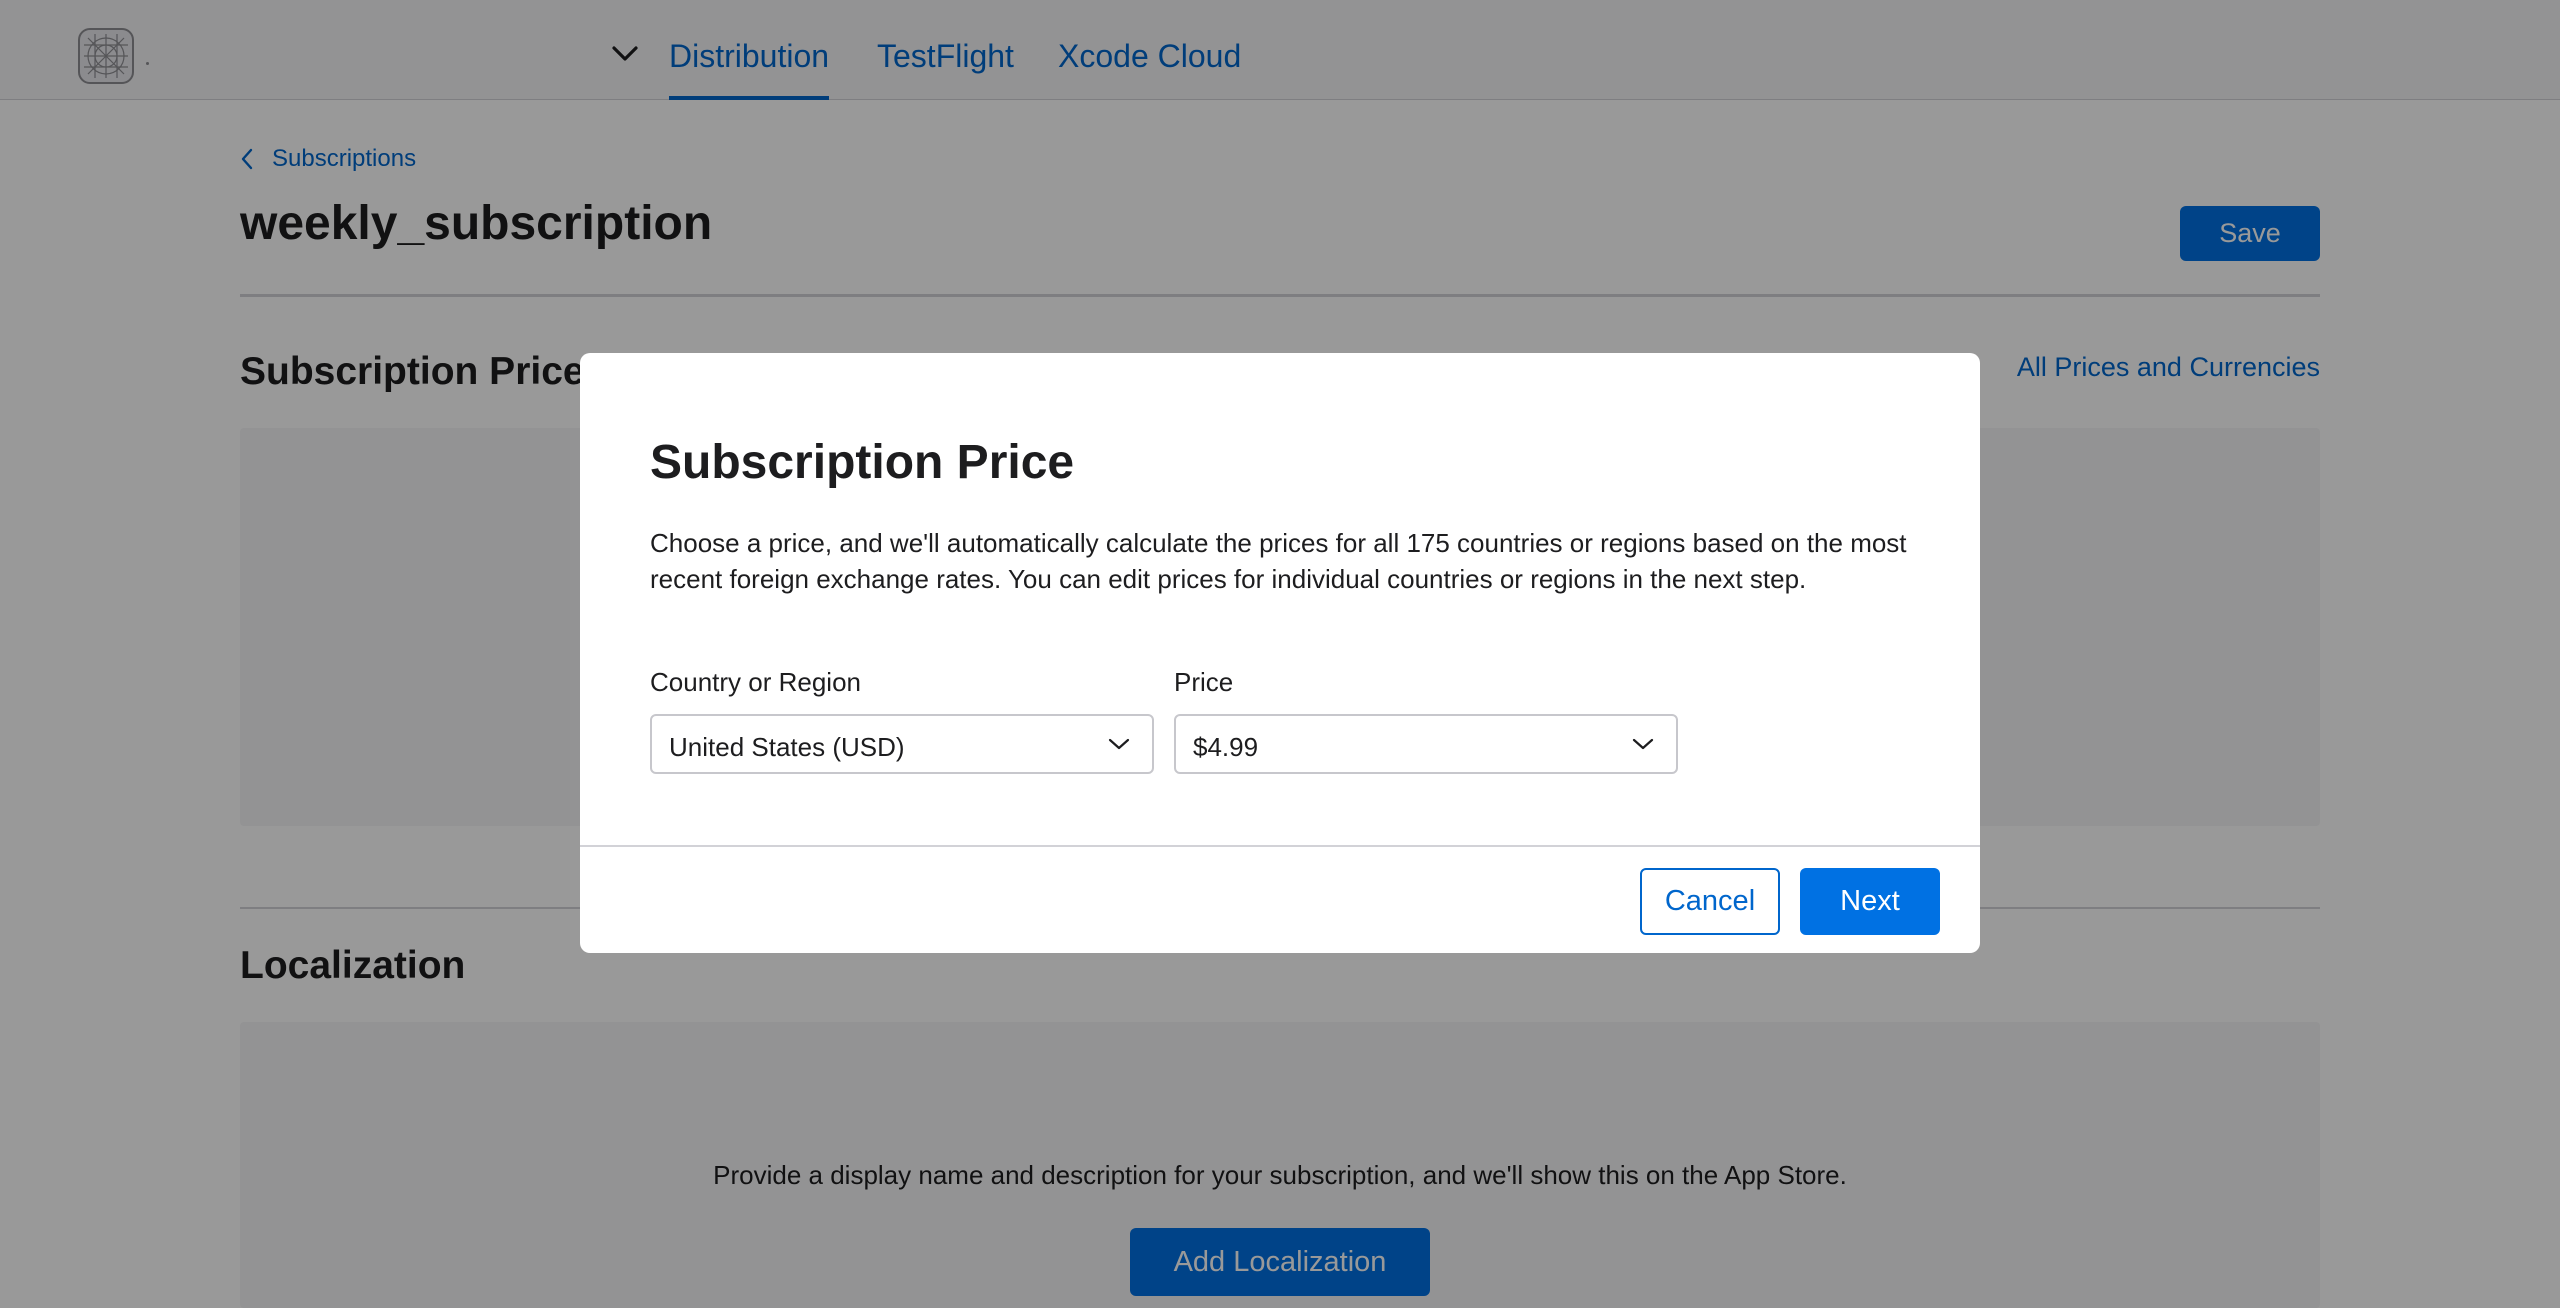 This screenshot has width=2560, height=1308. I want to click on price-field-label: Price, so click(1204, 682).